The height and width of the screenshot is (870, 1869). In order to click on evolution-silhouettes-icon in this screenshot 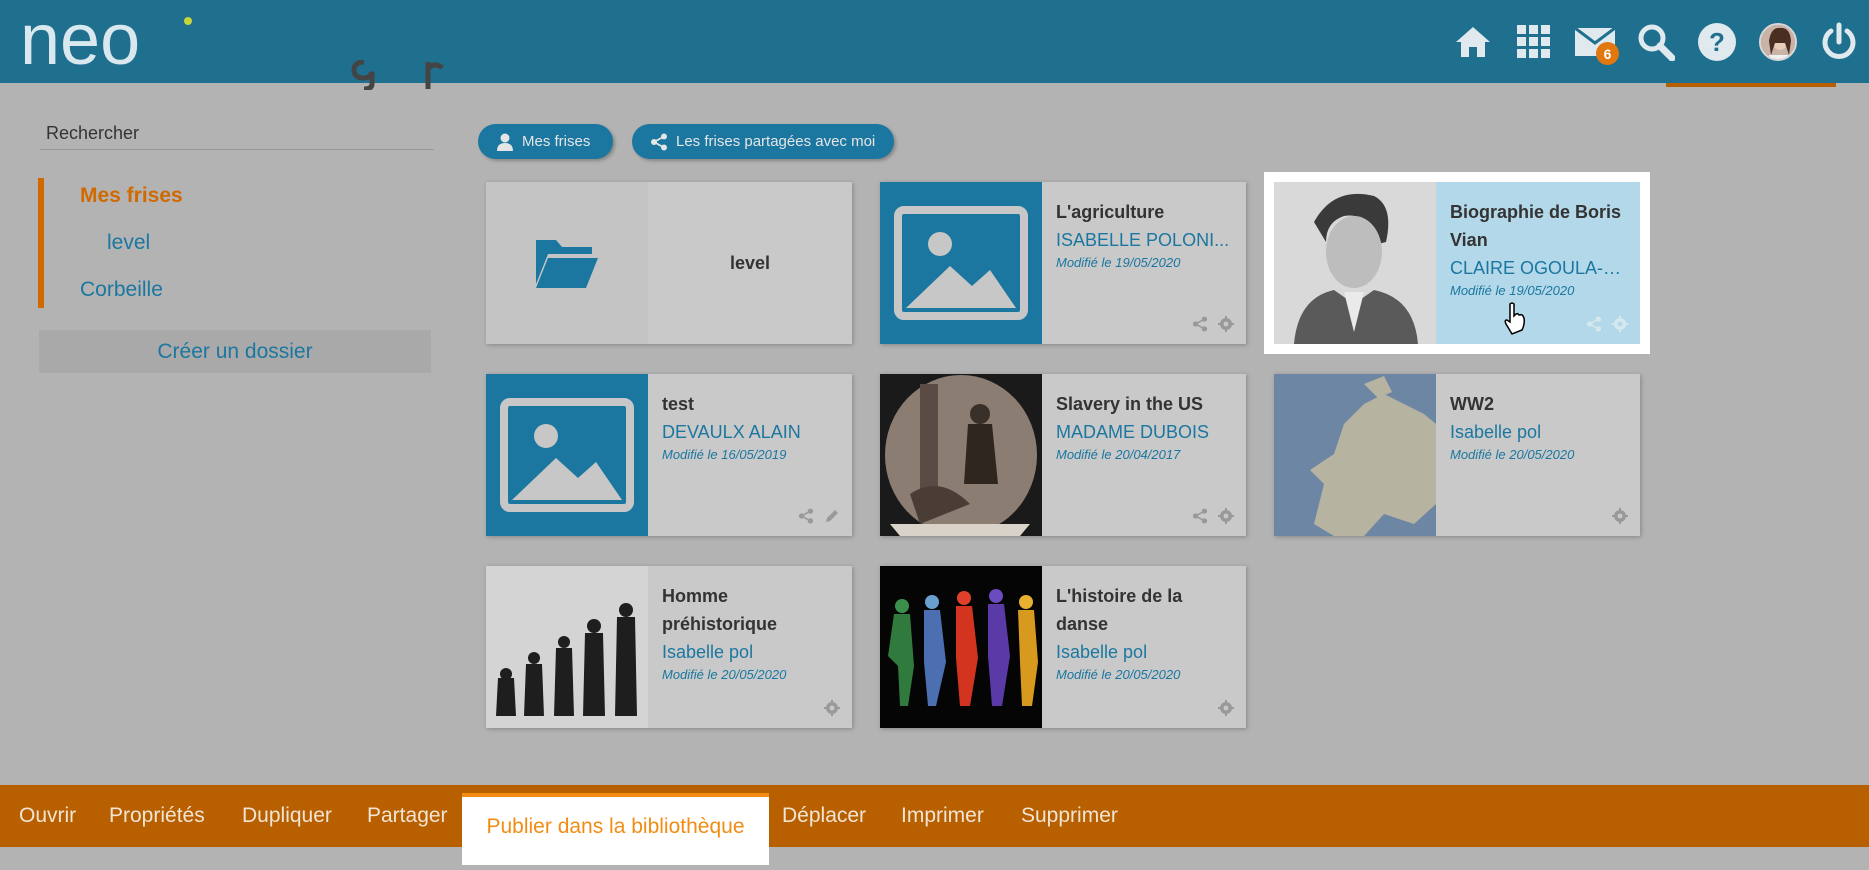, I will do `click(567, 647)`.